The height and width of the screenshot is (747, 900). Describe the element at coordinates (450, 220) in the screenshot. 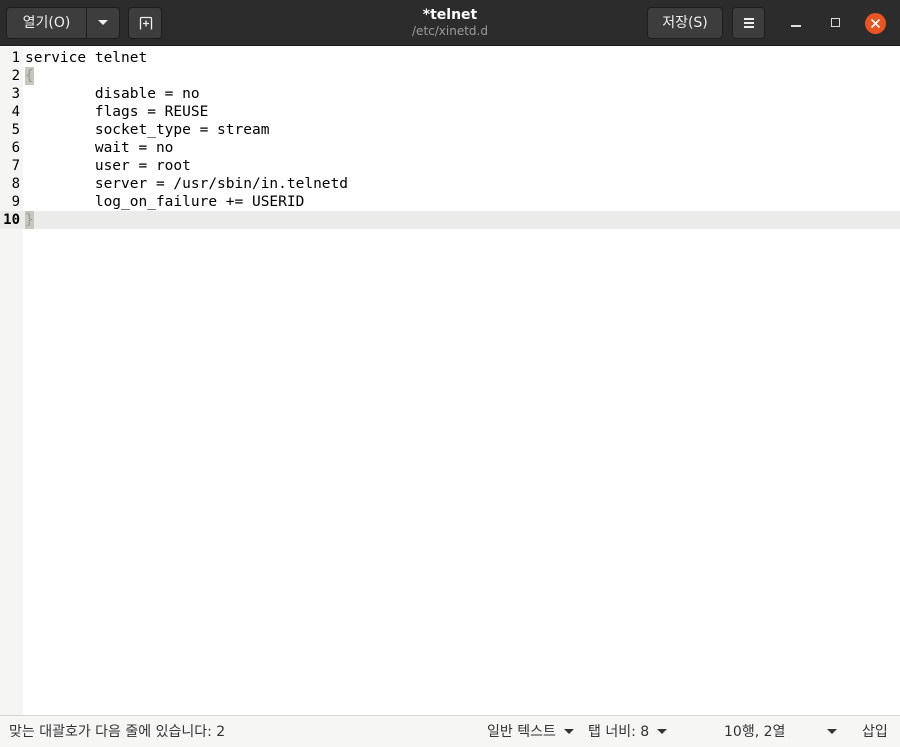

I see `current-line: 10 }` at that location.